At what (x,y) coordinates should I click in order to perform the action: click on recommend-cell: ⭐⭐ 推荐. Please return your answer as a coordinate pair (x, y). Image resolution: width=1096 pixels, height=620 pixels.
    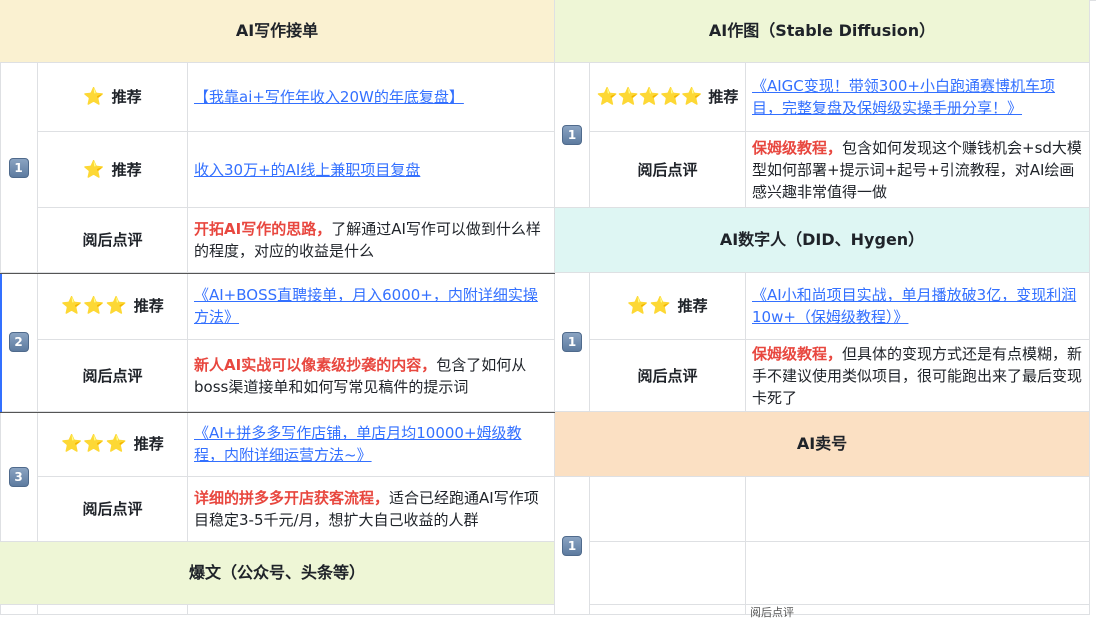
    Looking at the image, I should click on (668, 306).